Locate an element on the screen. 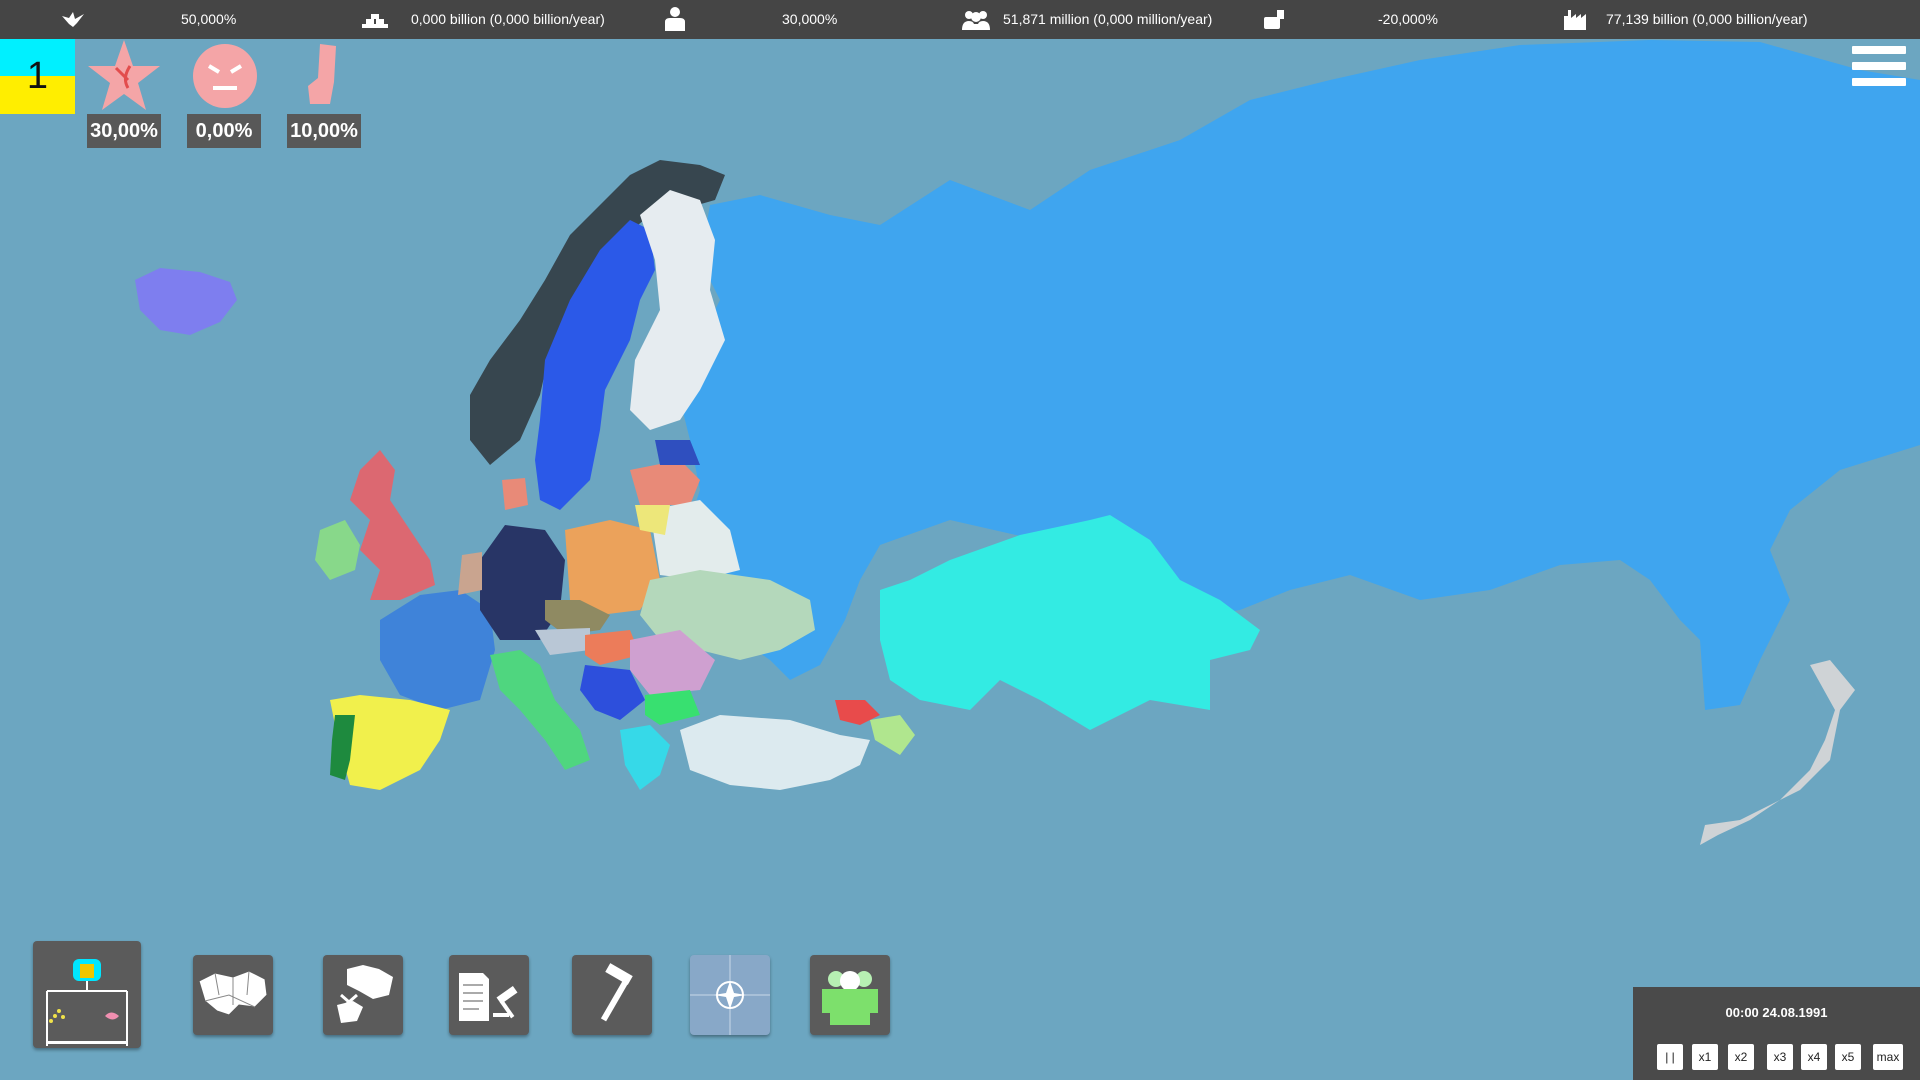 The image size is (1920, 1080). denmark-region is located at coordinates (515, 494).